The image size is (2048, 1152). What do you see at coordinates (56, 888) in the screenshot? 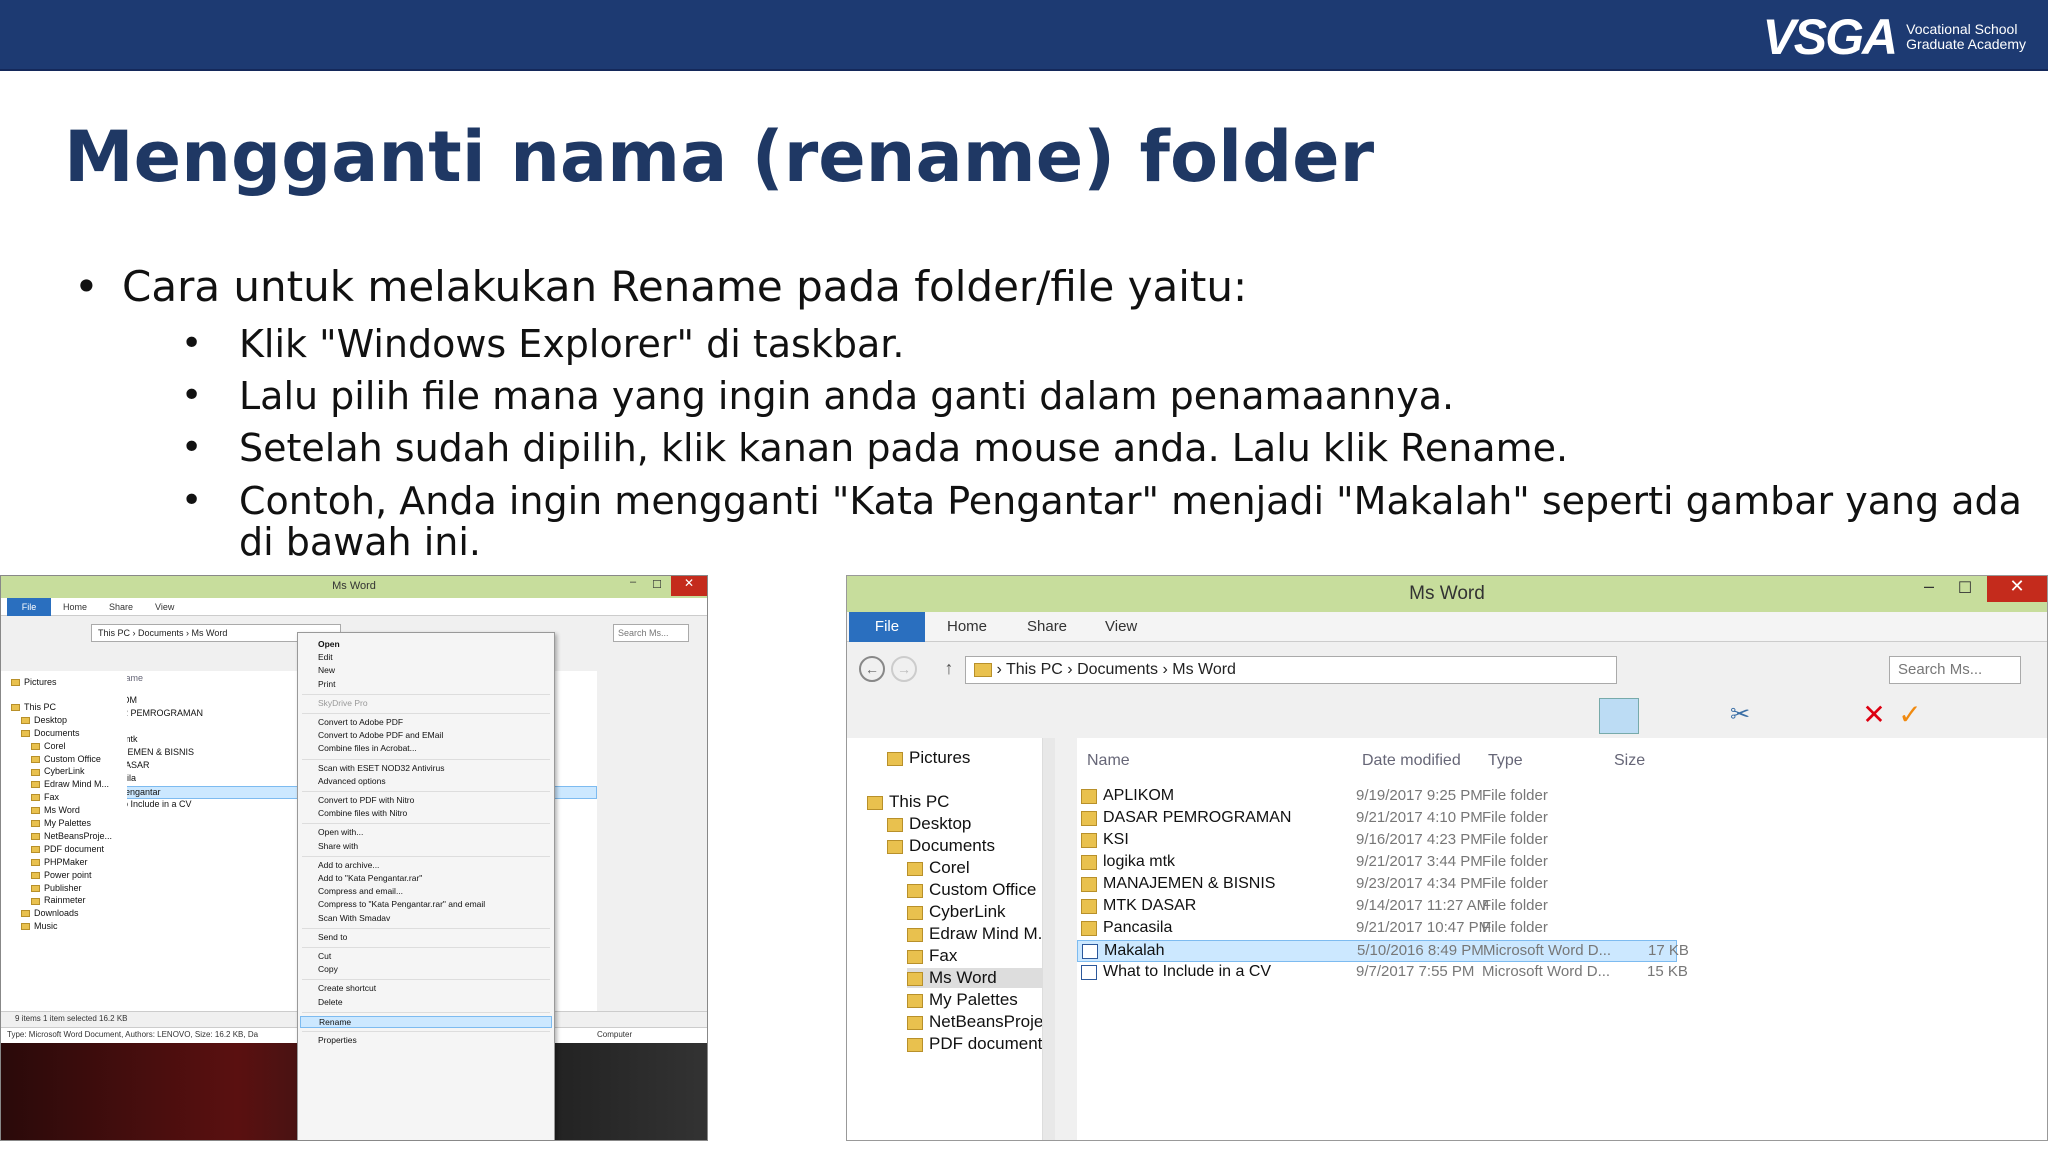
I see `nav-item: Publisher` at bounding box center [56, 888].